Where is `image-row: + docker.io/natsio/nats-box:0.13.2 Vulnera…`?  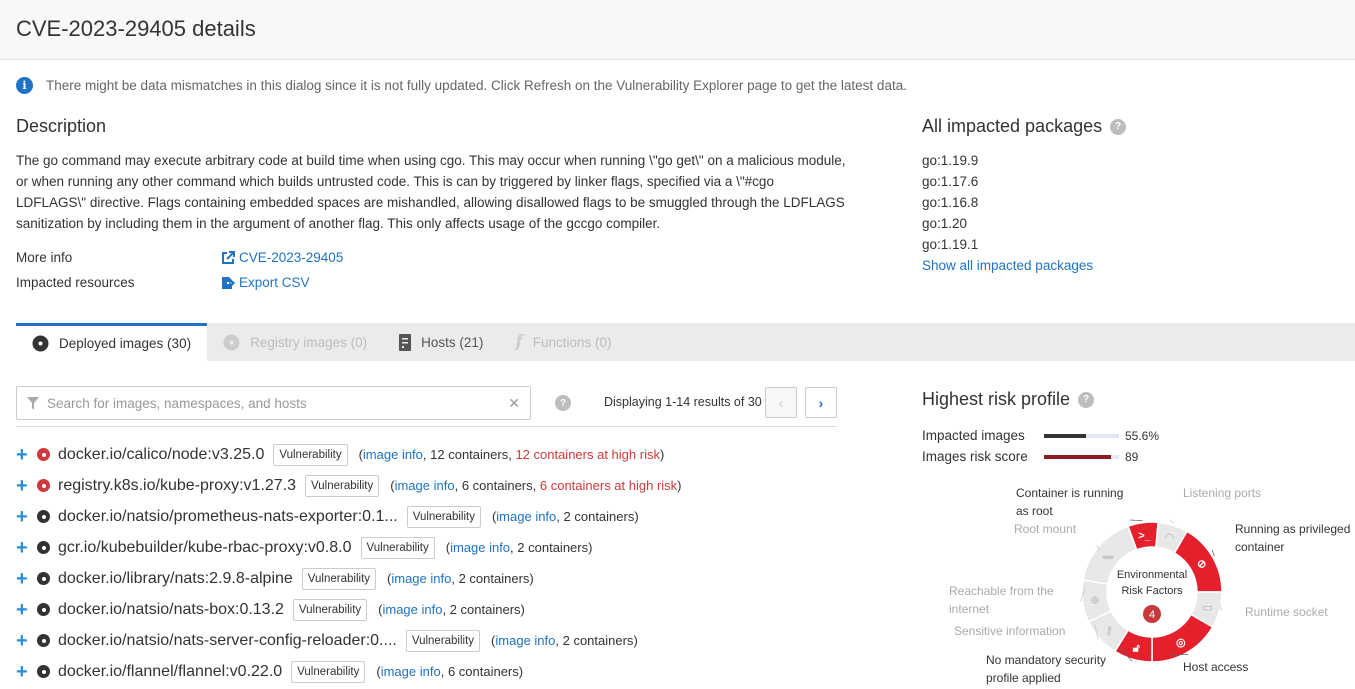
image-row: + docker.io/natsio/nats-box:0.13.2 Vulnera… is located at coordinates (349, 609).